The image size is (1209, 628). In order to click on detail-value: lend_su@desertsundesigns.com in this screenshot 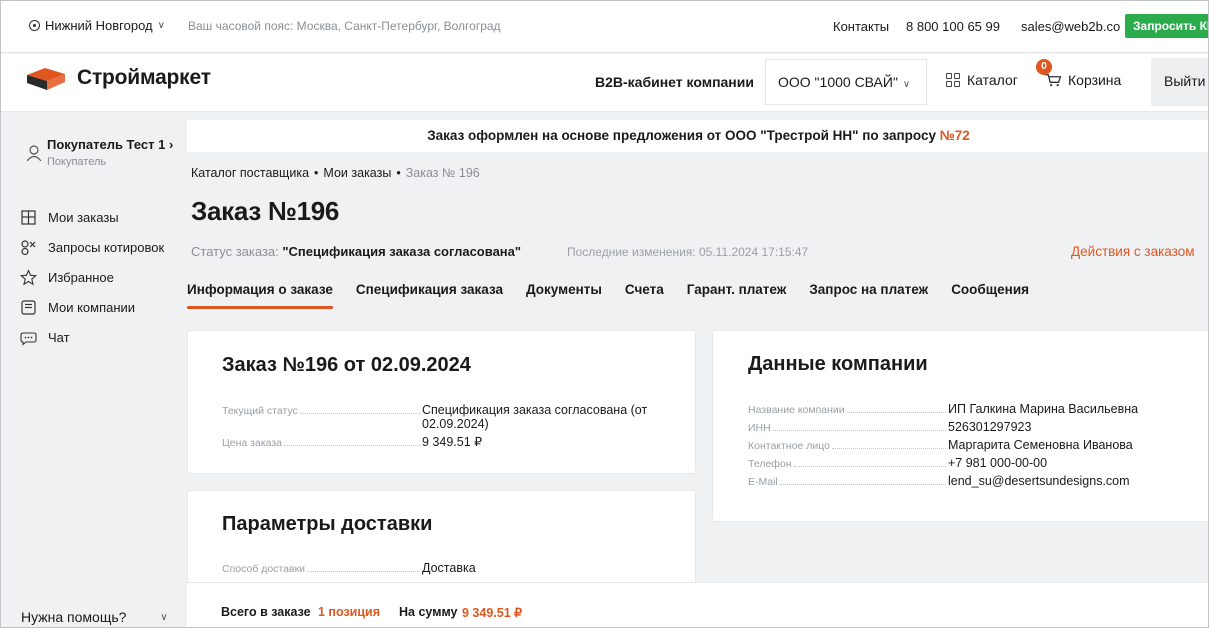, I will do `click(1039, 481)`.